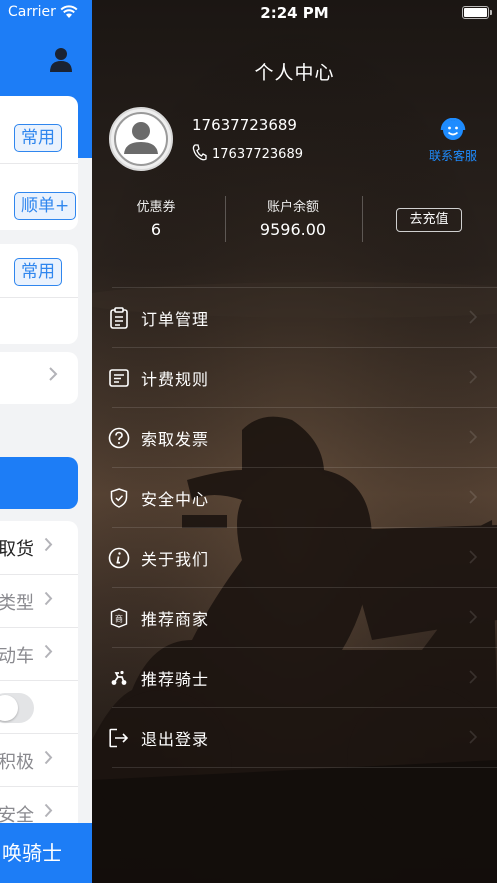 This screenshot has width=497, height=883. I want to click on rules-card-icon, so click(119, 378).